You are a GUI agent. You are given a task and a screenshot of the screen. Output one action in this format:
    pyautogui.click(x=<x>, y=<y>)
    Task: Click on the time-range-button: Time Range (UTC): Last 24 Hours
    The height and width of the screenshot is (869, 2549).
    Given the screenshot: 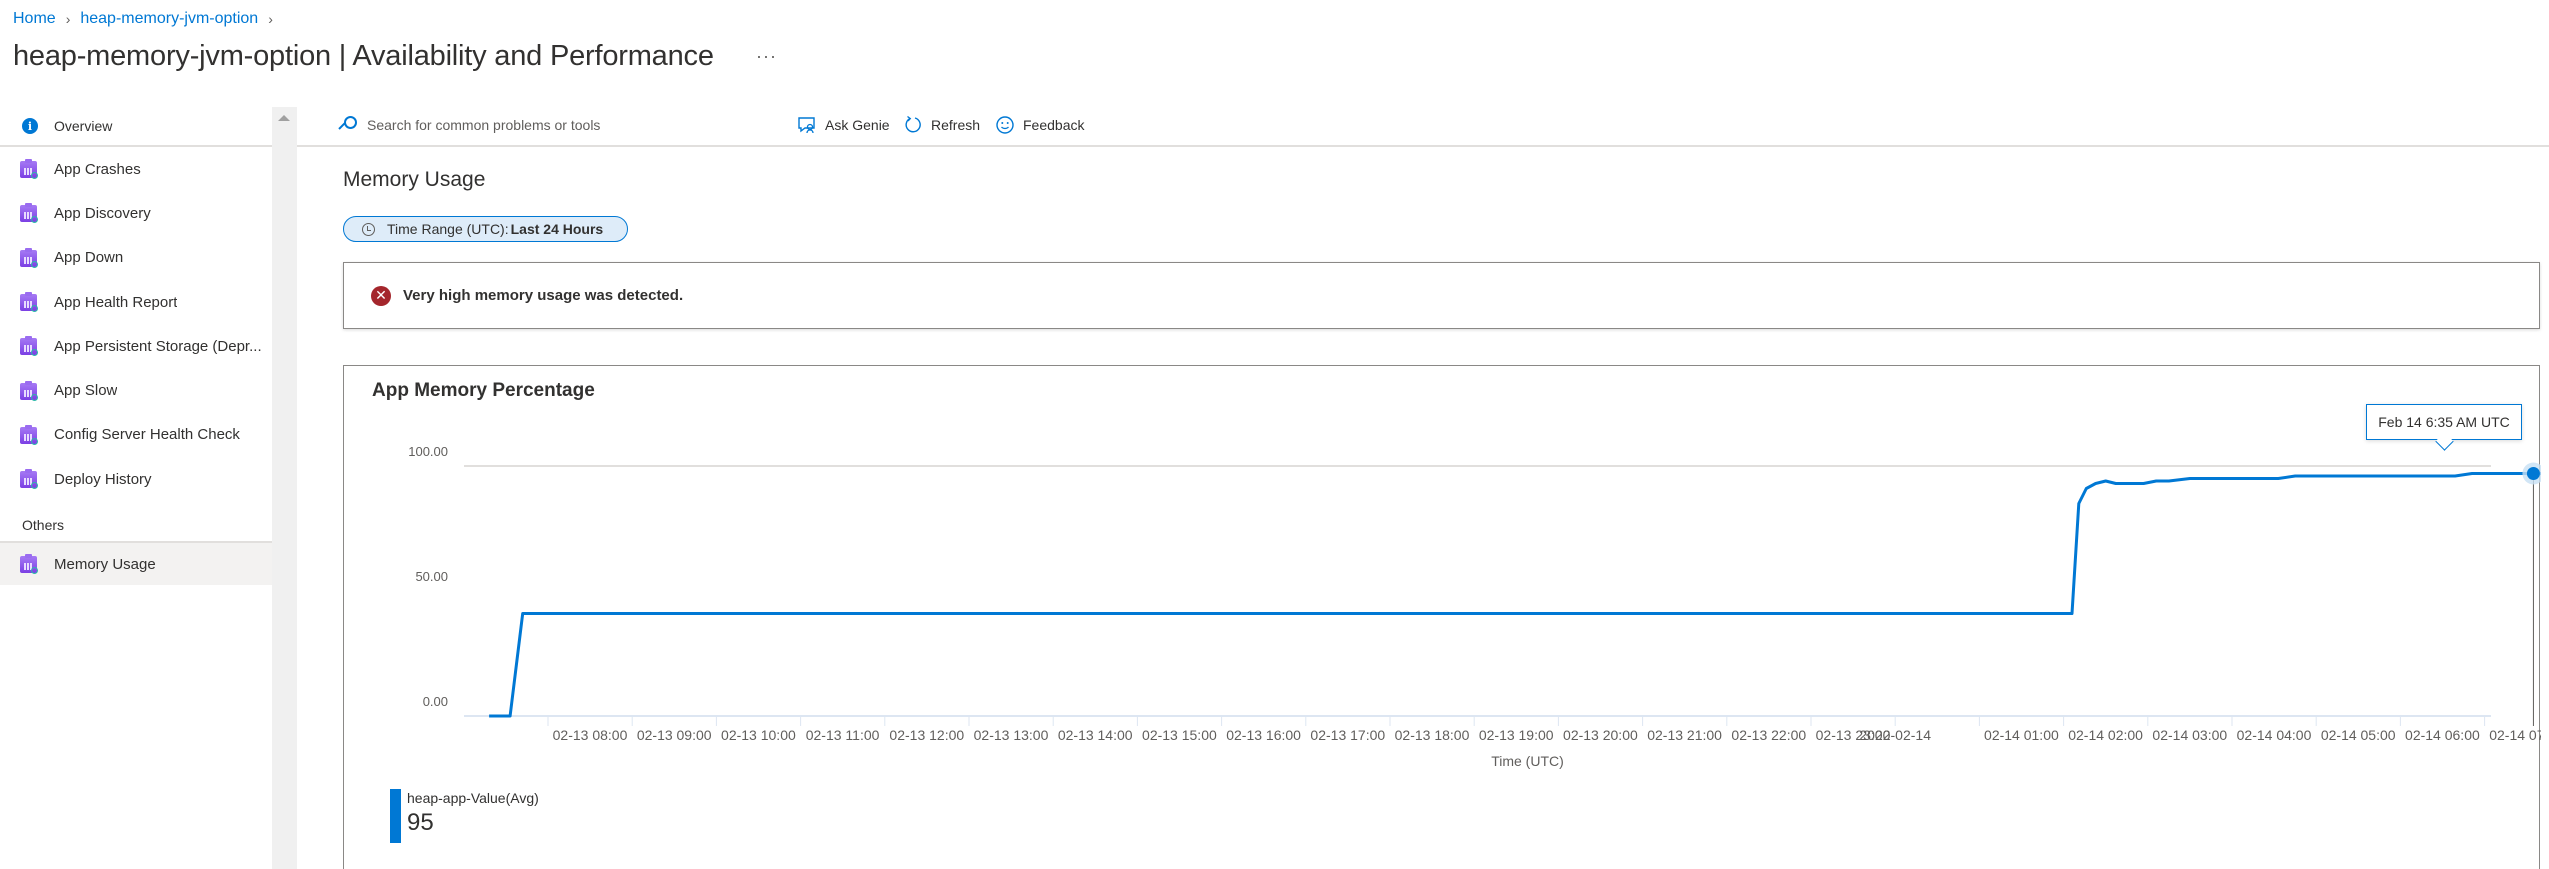 What is the action you would take?
    pyautogui.click(x=485, y=229)
    